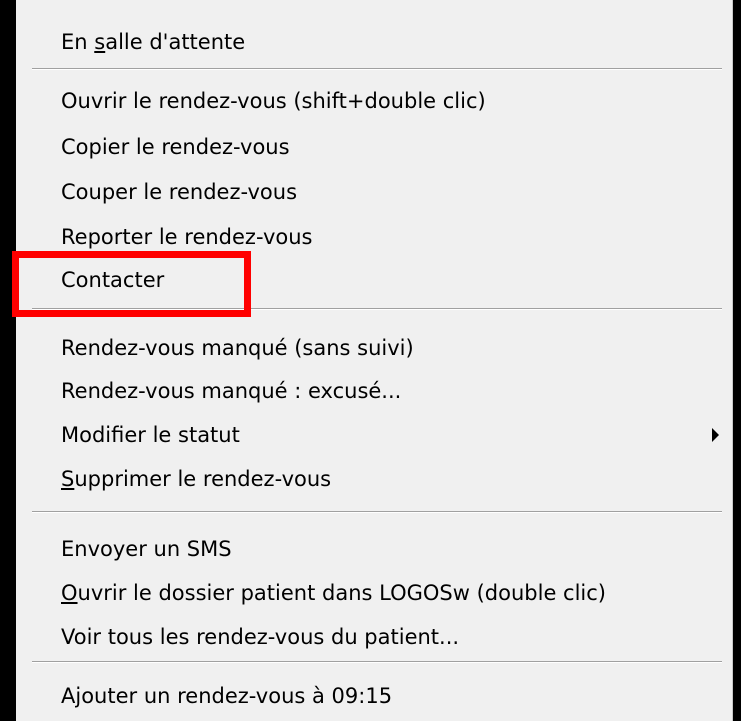 The width and height of the screenshot is (741, 721). Describe the element at coordinates (374, 549) in the screenshot. I see `menu-item-envoyer-sms: Envoyer un SMS` at that location.